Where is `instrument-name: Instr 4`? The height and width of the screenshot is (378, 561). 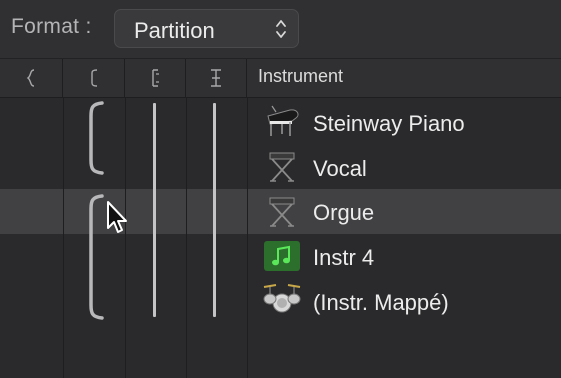
instrument-name: Instr 4 is located at coordinates (344, 257).